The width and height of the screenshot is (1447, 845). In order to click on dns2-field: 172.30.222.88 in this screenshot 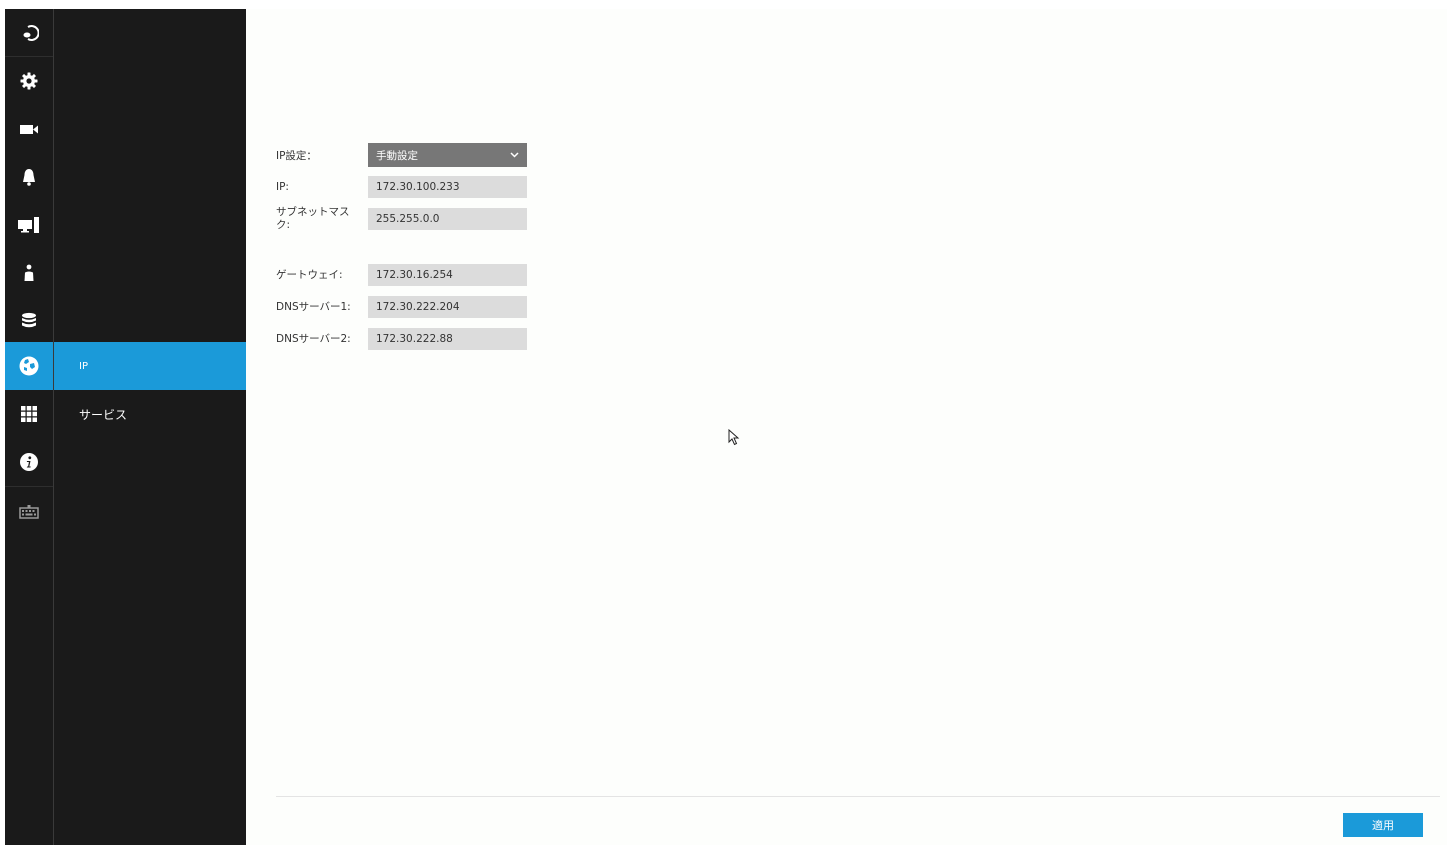, I will do `click(447, 339)`.